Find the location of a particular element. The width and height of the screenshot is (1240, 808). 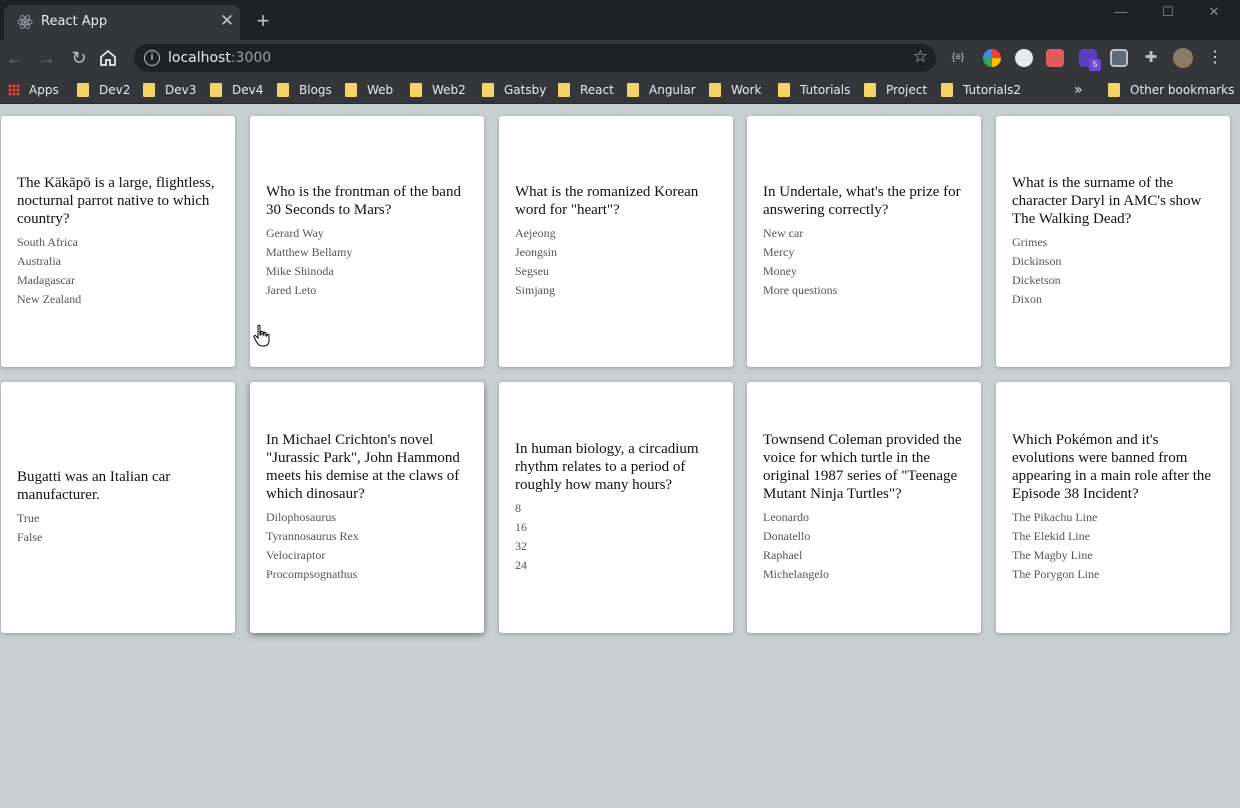

screenshot-extension-icon is located at coordinates (1119, 58).